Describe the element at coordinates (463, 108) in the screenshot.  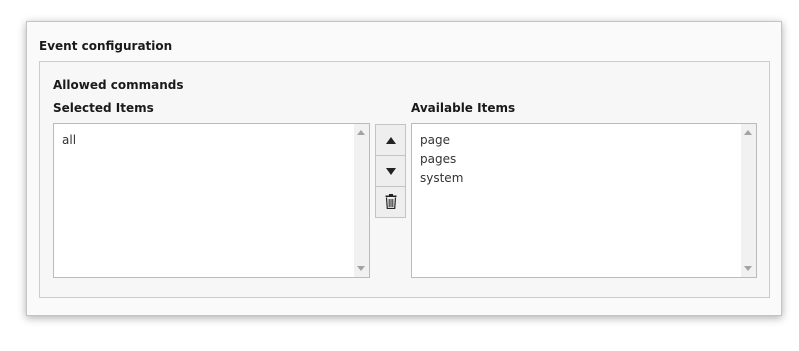
I see `available-items-label: Available Items` at that location.